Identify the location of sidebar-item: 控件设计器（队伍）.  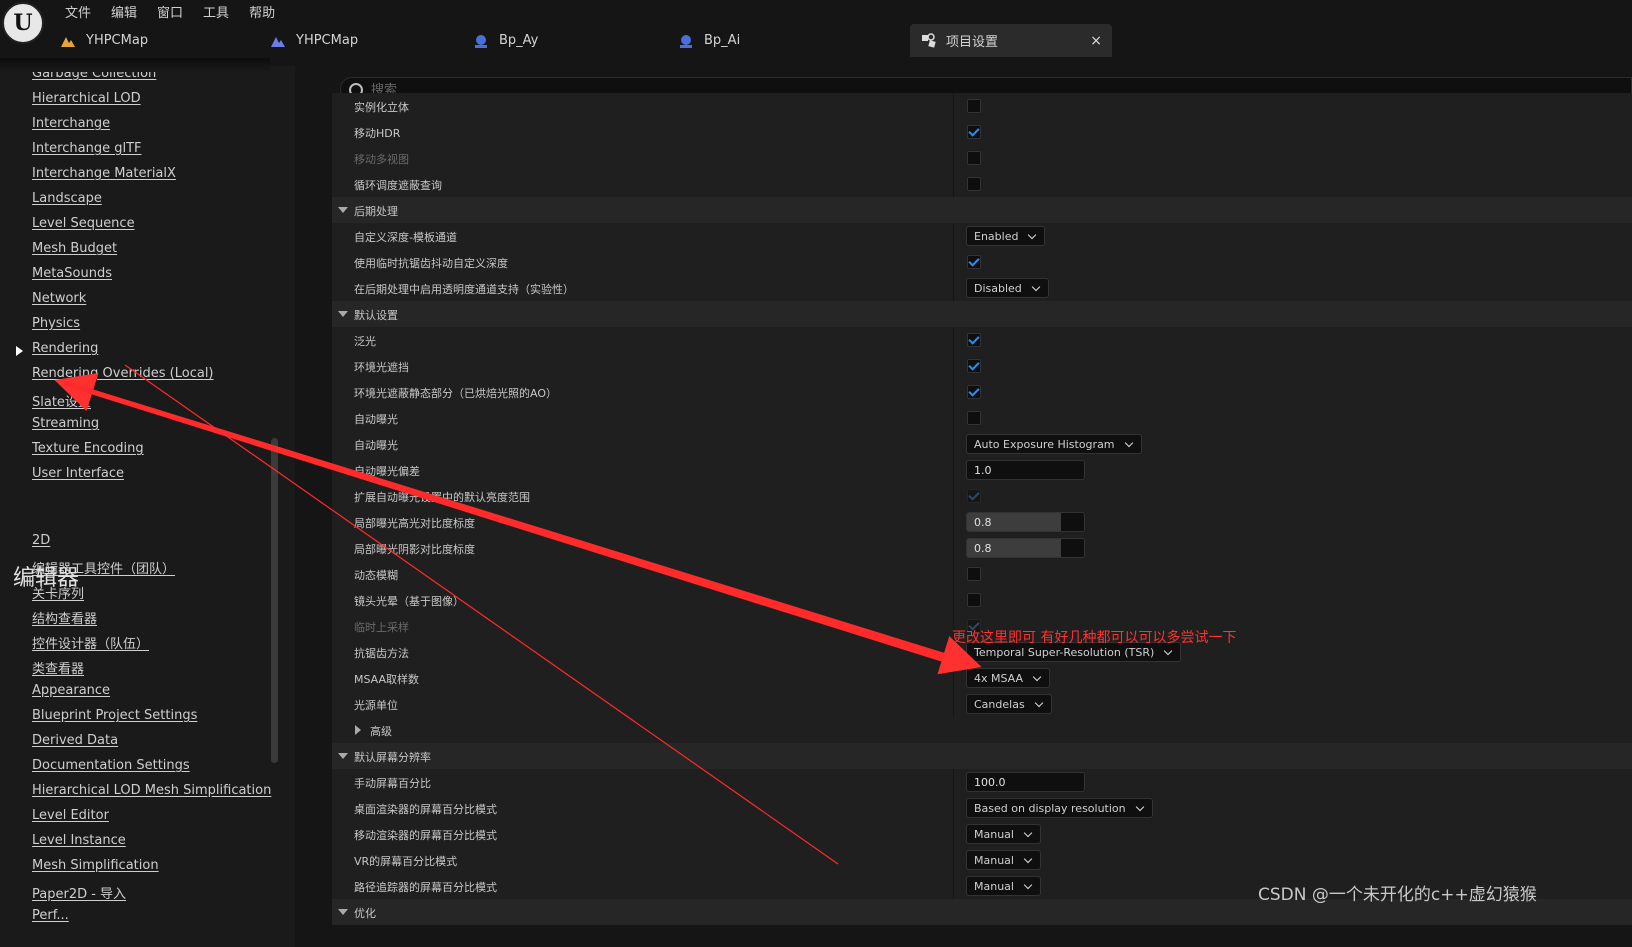
(90, 642).